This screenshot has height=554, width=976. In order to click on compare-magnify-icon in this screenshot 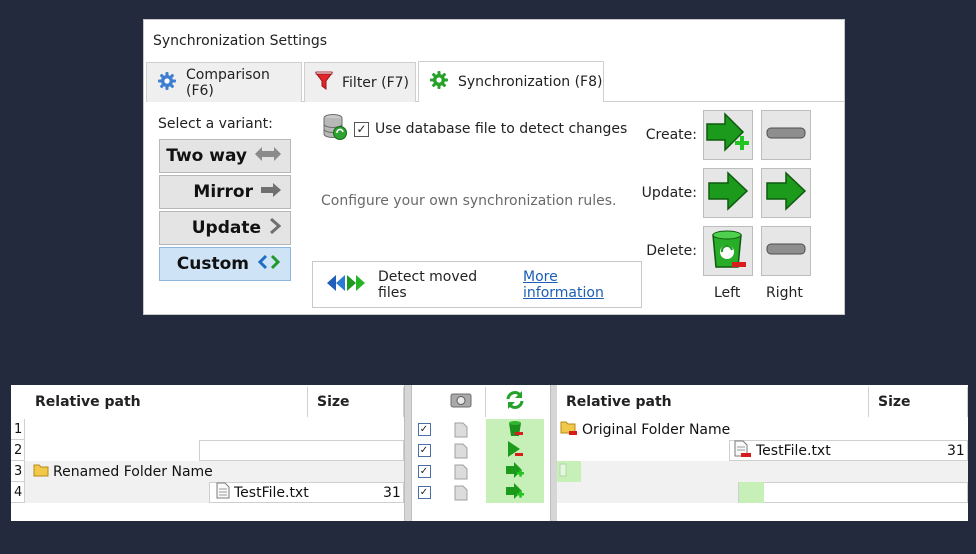, I will do `click(461, 402)`.